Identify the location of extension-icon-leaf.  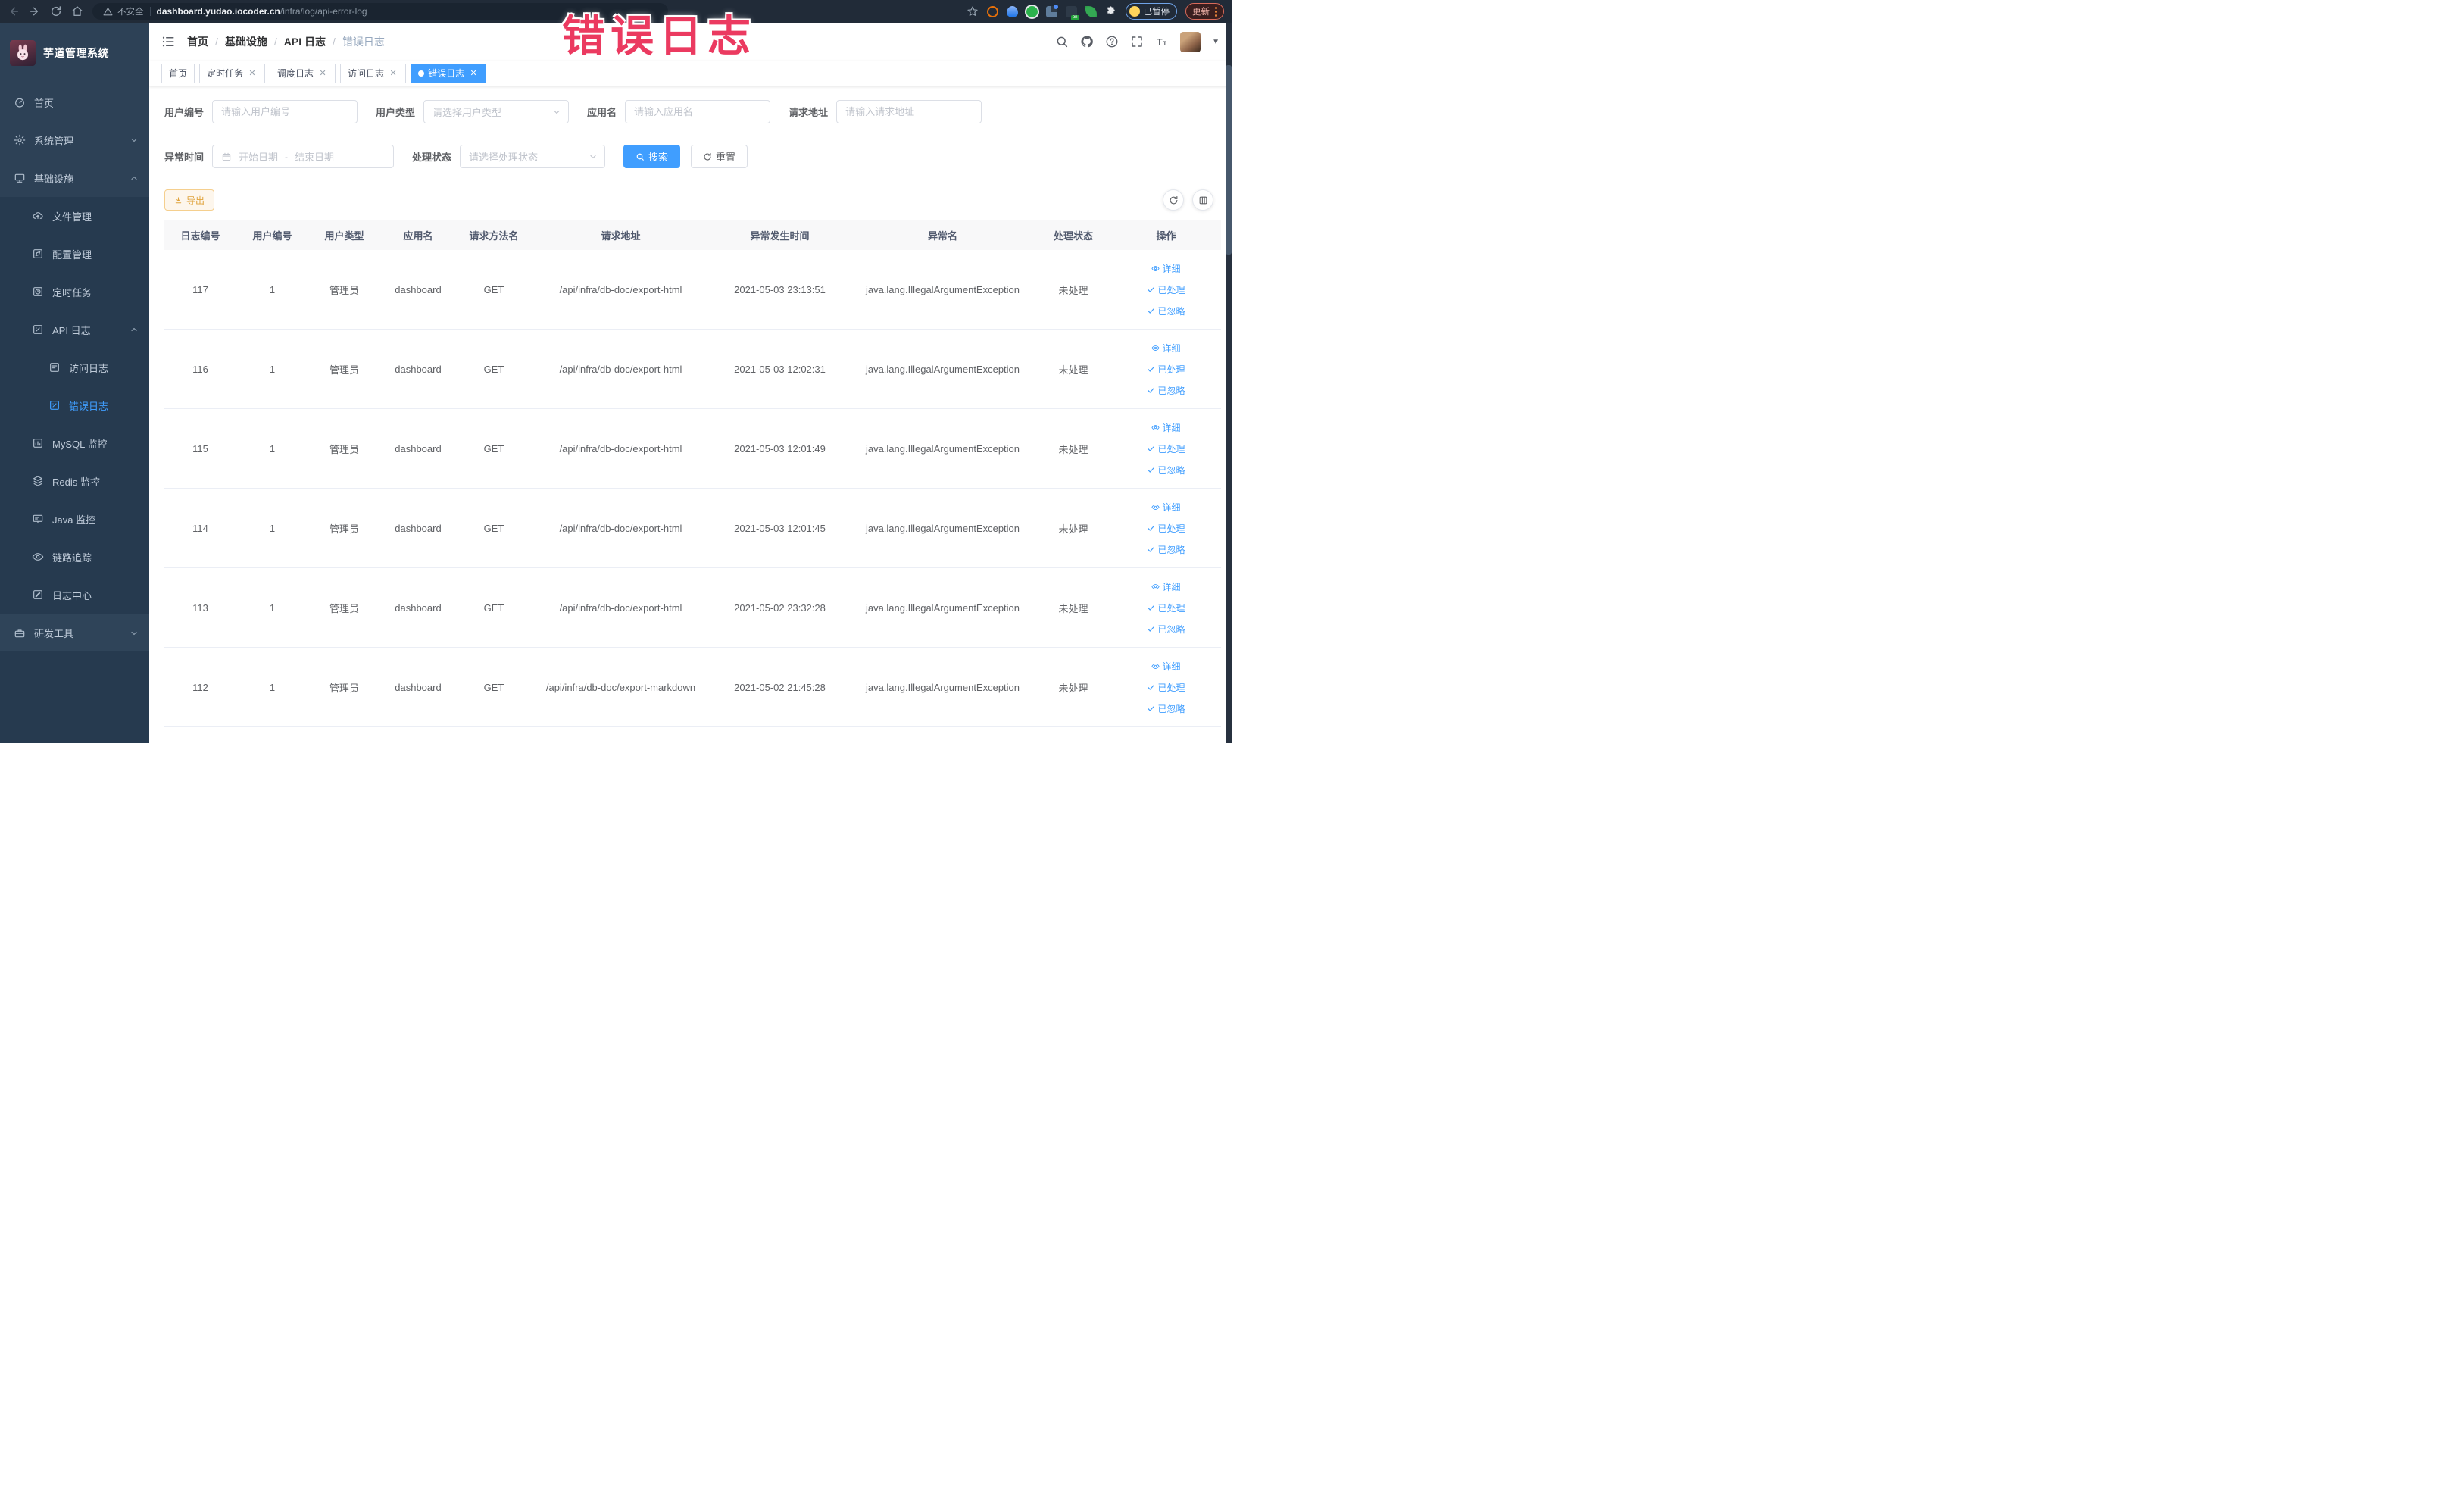
(1091, 11).